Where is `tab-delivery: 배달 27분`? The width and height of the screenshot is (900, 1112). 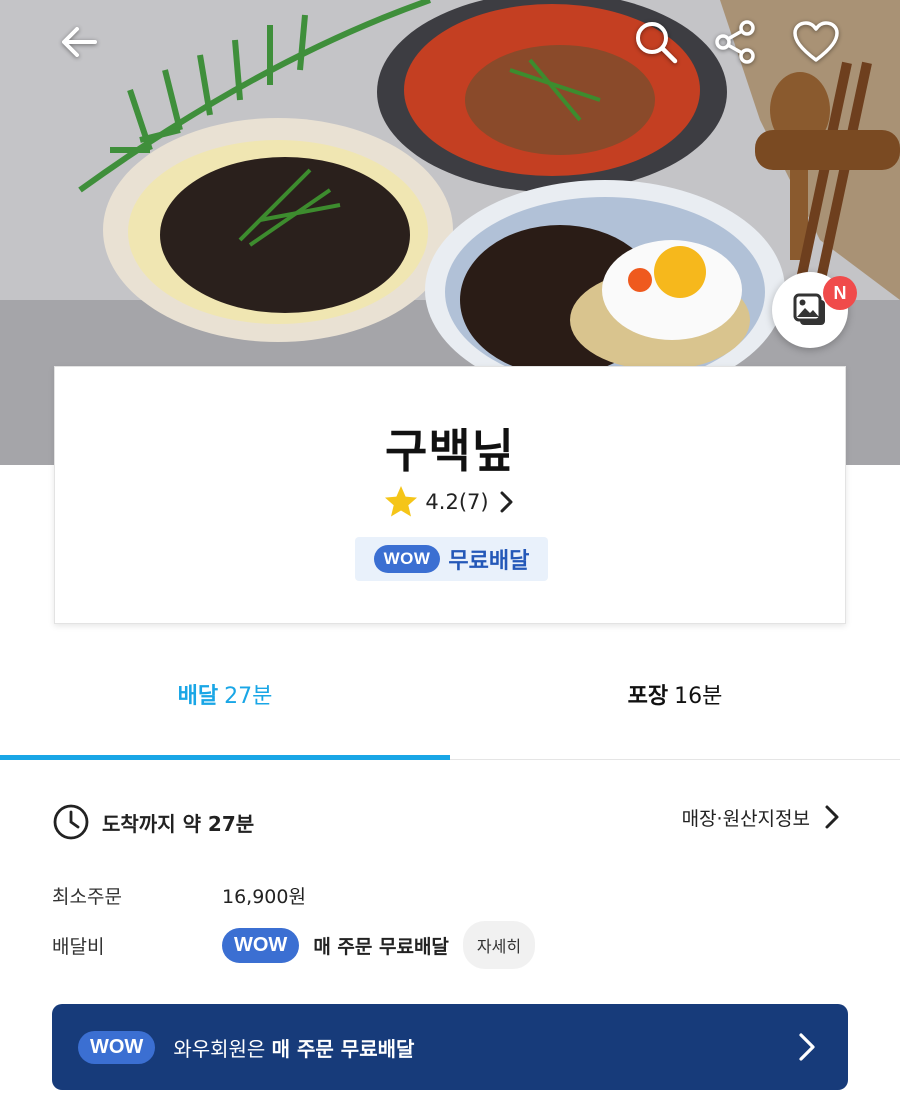 tab-delivery: 배달 27분 is located at coordinates (225, 694).